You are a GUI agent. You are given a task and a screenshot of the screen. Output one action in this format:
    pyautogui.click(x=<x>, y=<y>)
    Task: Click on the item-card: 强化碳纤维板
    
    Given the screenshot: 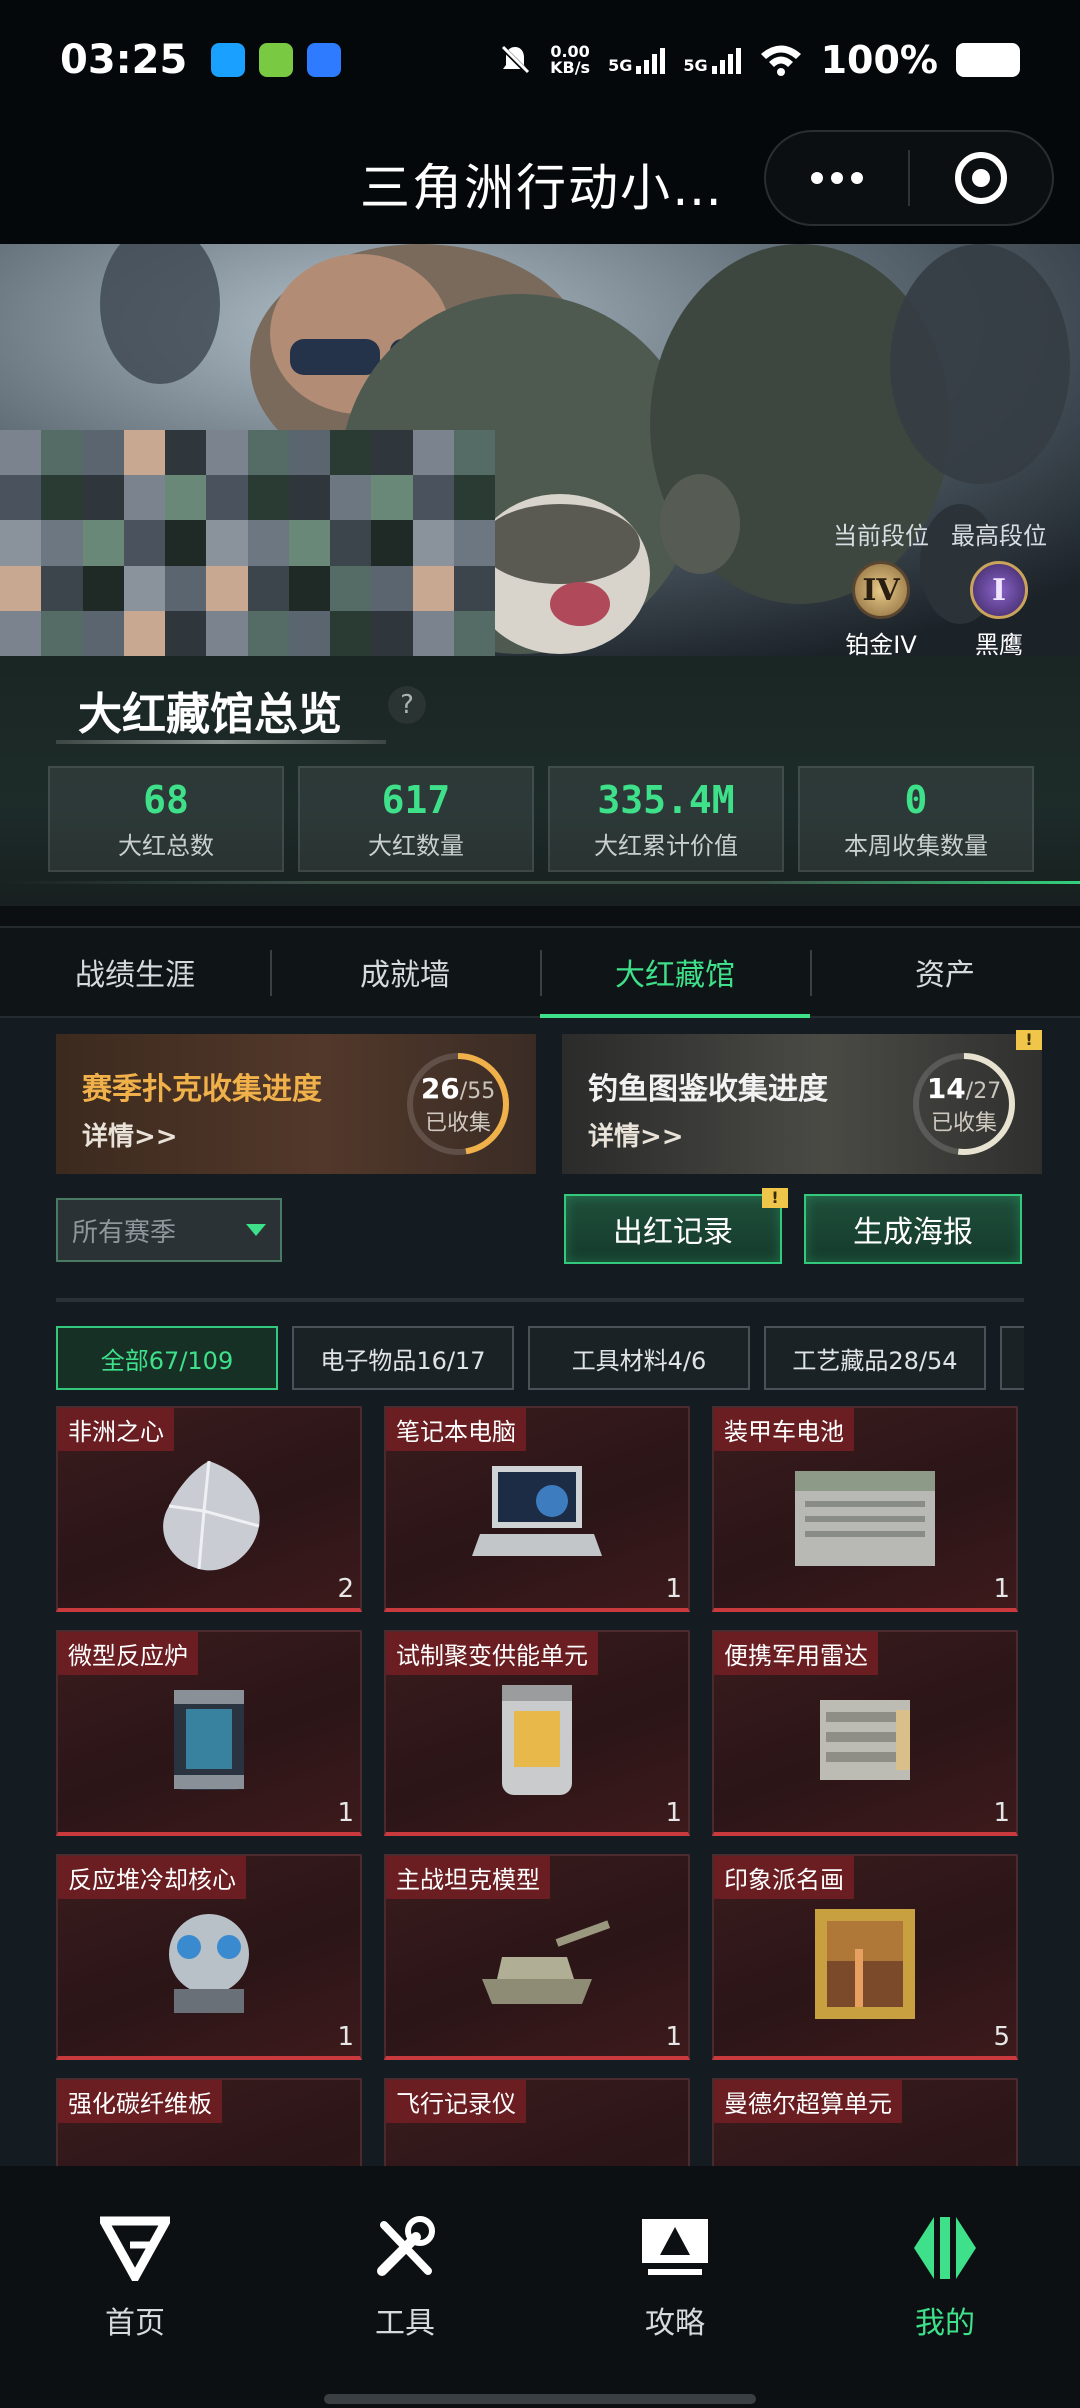 What is the action you would take?
    pyautogui.click(x=209, y=2122)
    